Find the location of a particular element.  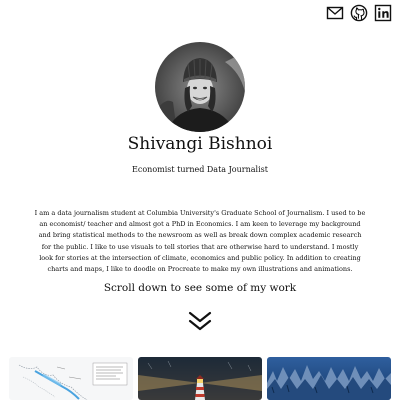

portfolio-card-lighthouse is located at coordinates (200, 378).